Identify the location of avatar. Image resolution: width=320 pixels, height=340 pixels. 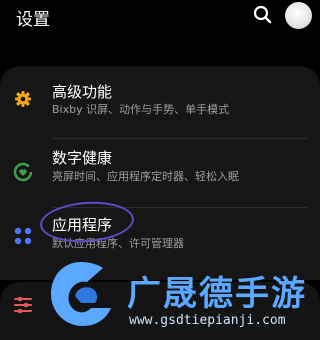
(298, 15).